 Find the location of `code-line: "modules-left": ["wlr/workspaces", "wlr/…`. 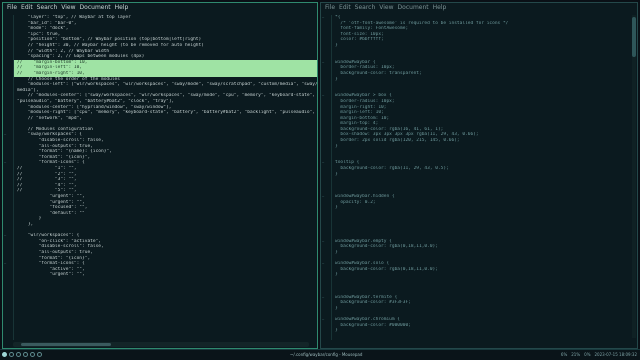

code-line: "modules-left": ["wlr/workspaces", "wlr/… is located at coordinates (167, 85).